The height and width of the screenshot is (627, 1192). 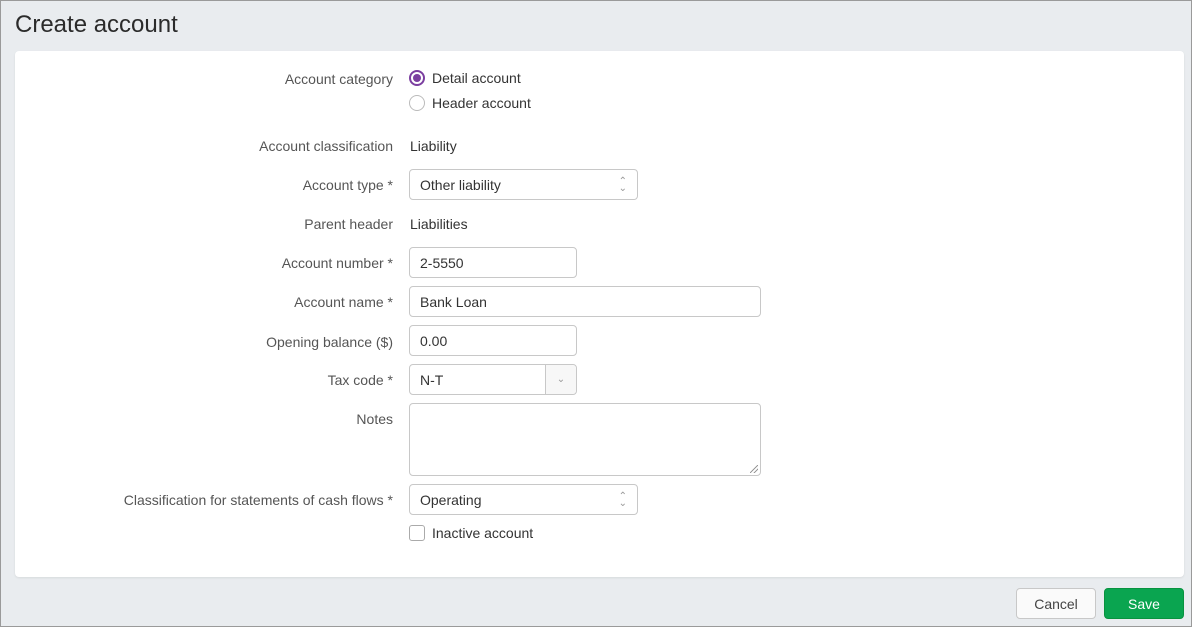 I want to click on tax-code-dropdown-button: ⌄, so click(x=560, y=379).